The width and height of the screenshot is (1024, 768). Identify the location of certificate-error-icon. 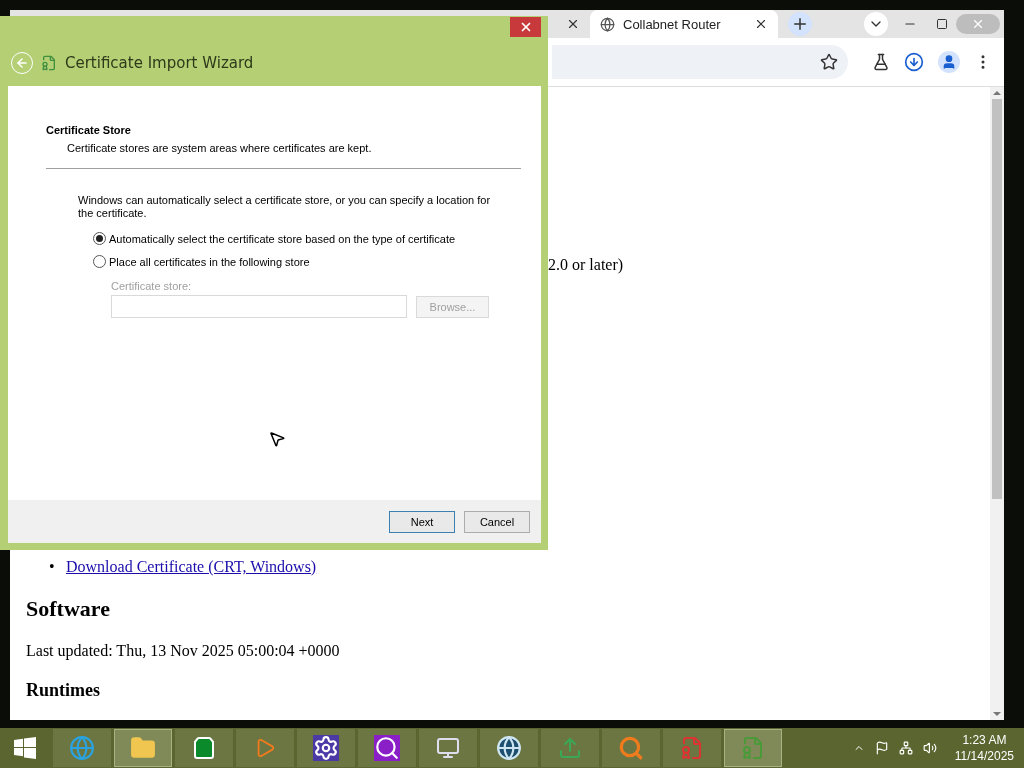
(692, 748).